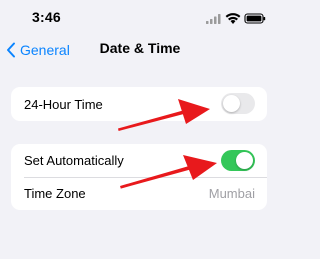 The height and width of the screenshot is (259, 320). Describe the element at coordinates (46, 17) in the screenshot. I see `status-time: 3:46` at that location.